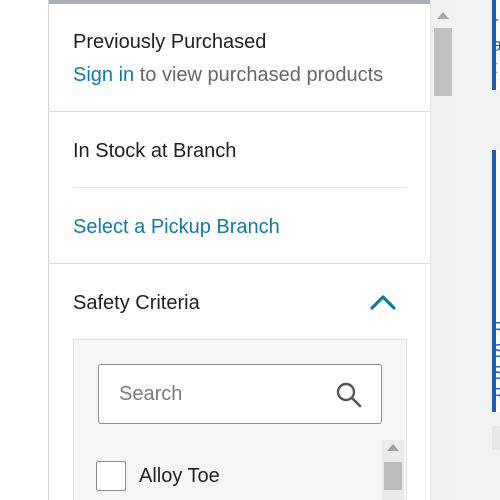 This screenshot has height=500, width=500. Describe the element at coordinates (383, 302) in the screenshot. I see `chevron-up-icon` at that location.